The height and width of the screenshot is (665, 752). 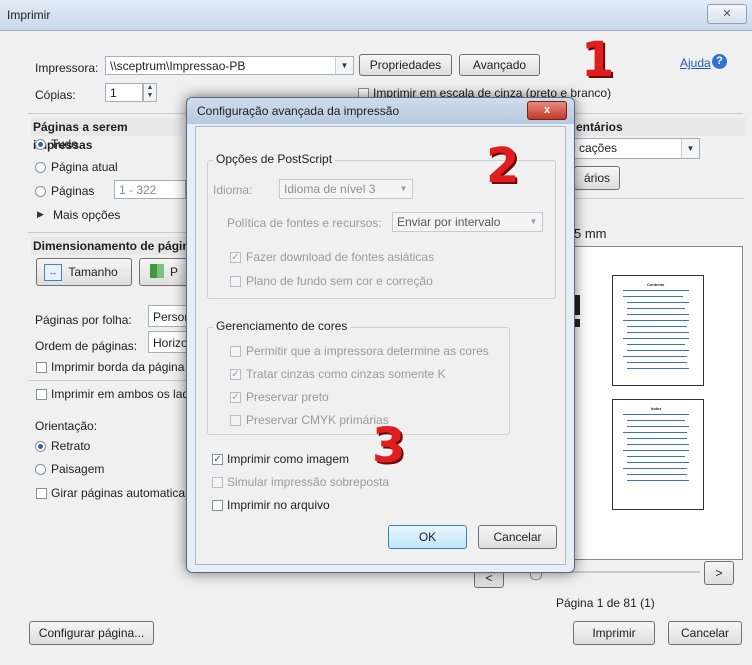 I want to click on pages-current-radio, so click(x=40, y=167).